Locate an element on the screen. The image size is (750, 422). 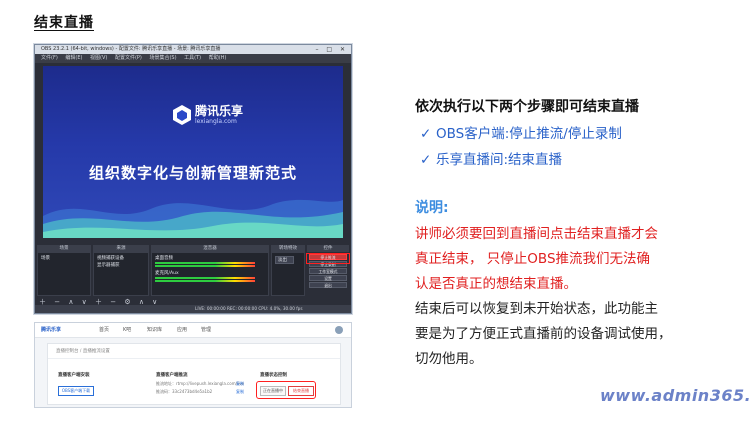
note-line: 结束后可以恢复到未开始状态，此功能主 is located at coordinates (536, 309).